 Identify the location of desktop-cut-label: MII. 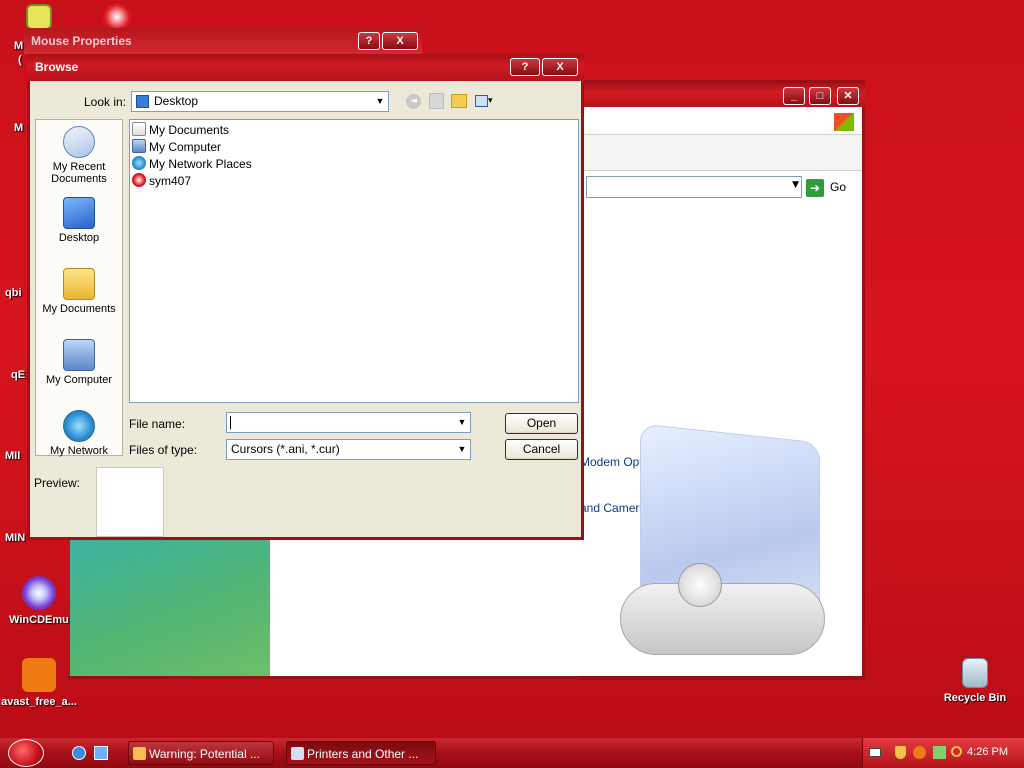
(12, 456).